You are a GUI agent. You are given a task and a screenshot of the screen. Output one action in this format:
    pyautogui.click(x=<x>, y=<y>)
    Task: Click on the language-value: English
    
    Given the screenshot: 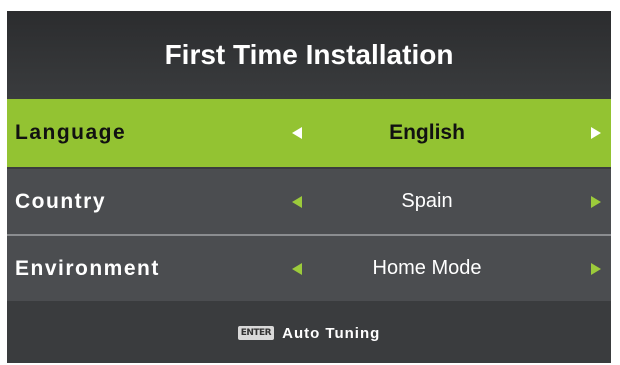 What is the action you would take?
    pyautogui.click(x=427, y=132)
    